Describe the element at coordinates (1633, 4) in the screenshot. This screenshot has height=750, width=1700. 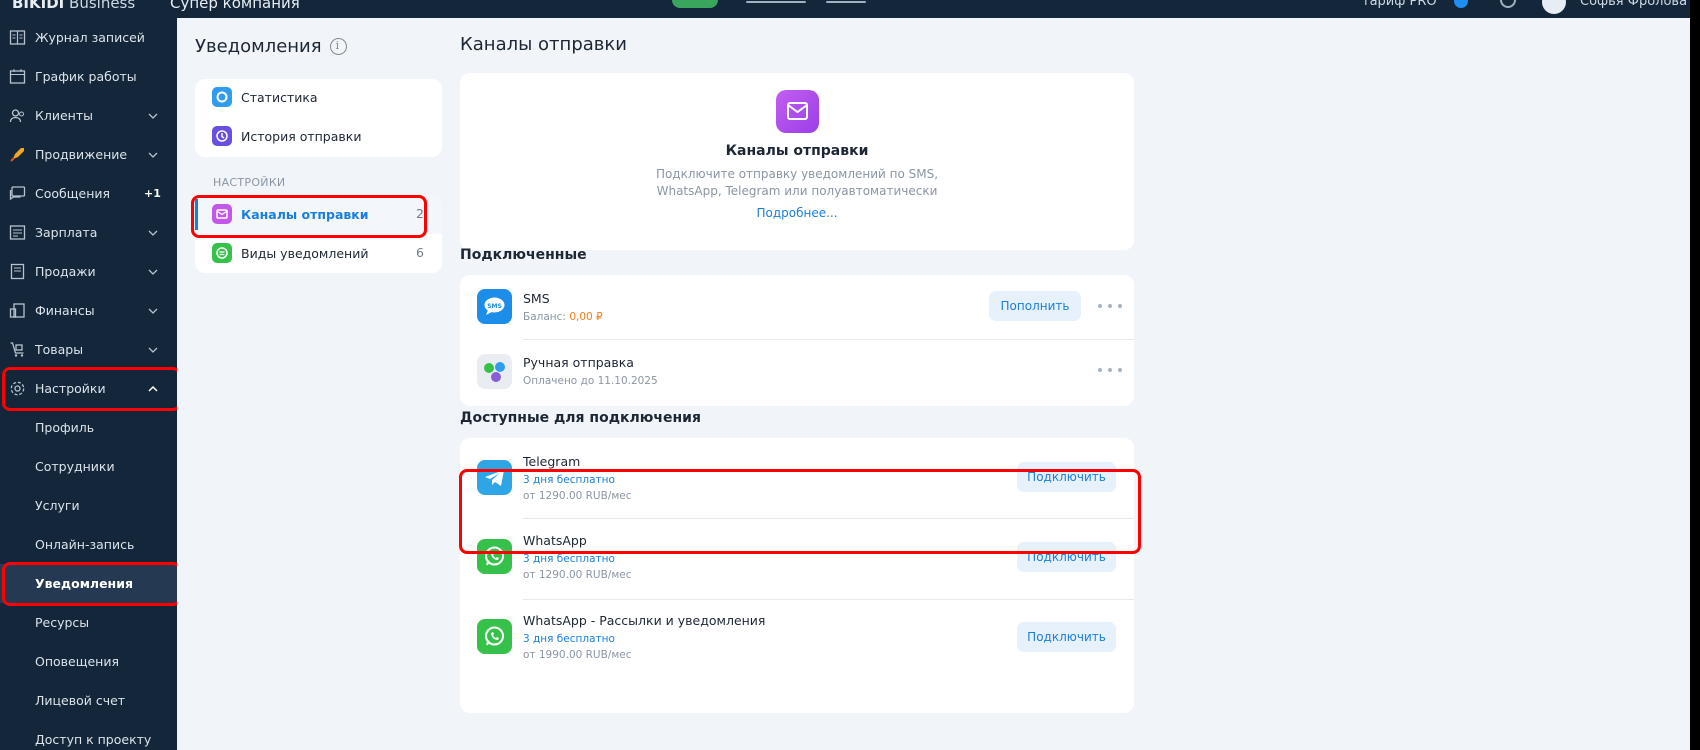
I see `user-name: Софья Фролова` at that location.